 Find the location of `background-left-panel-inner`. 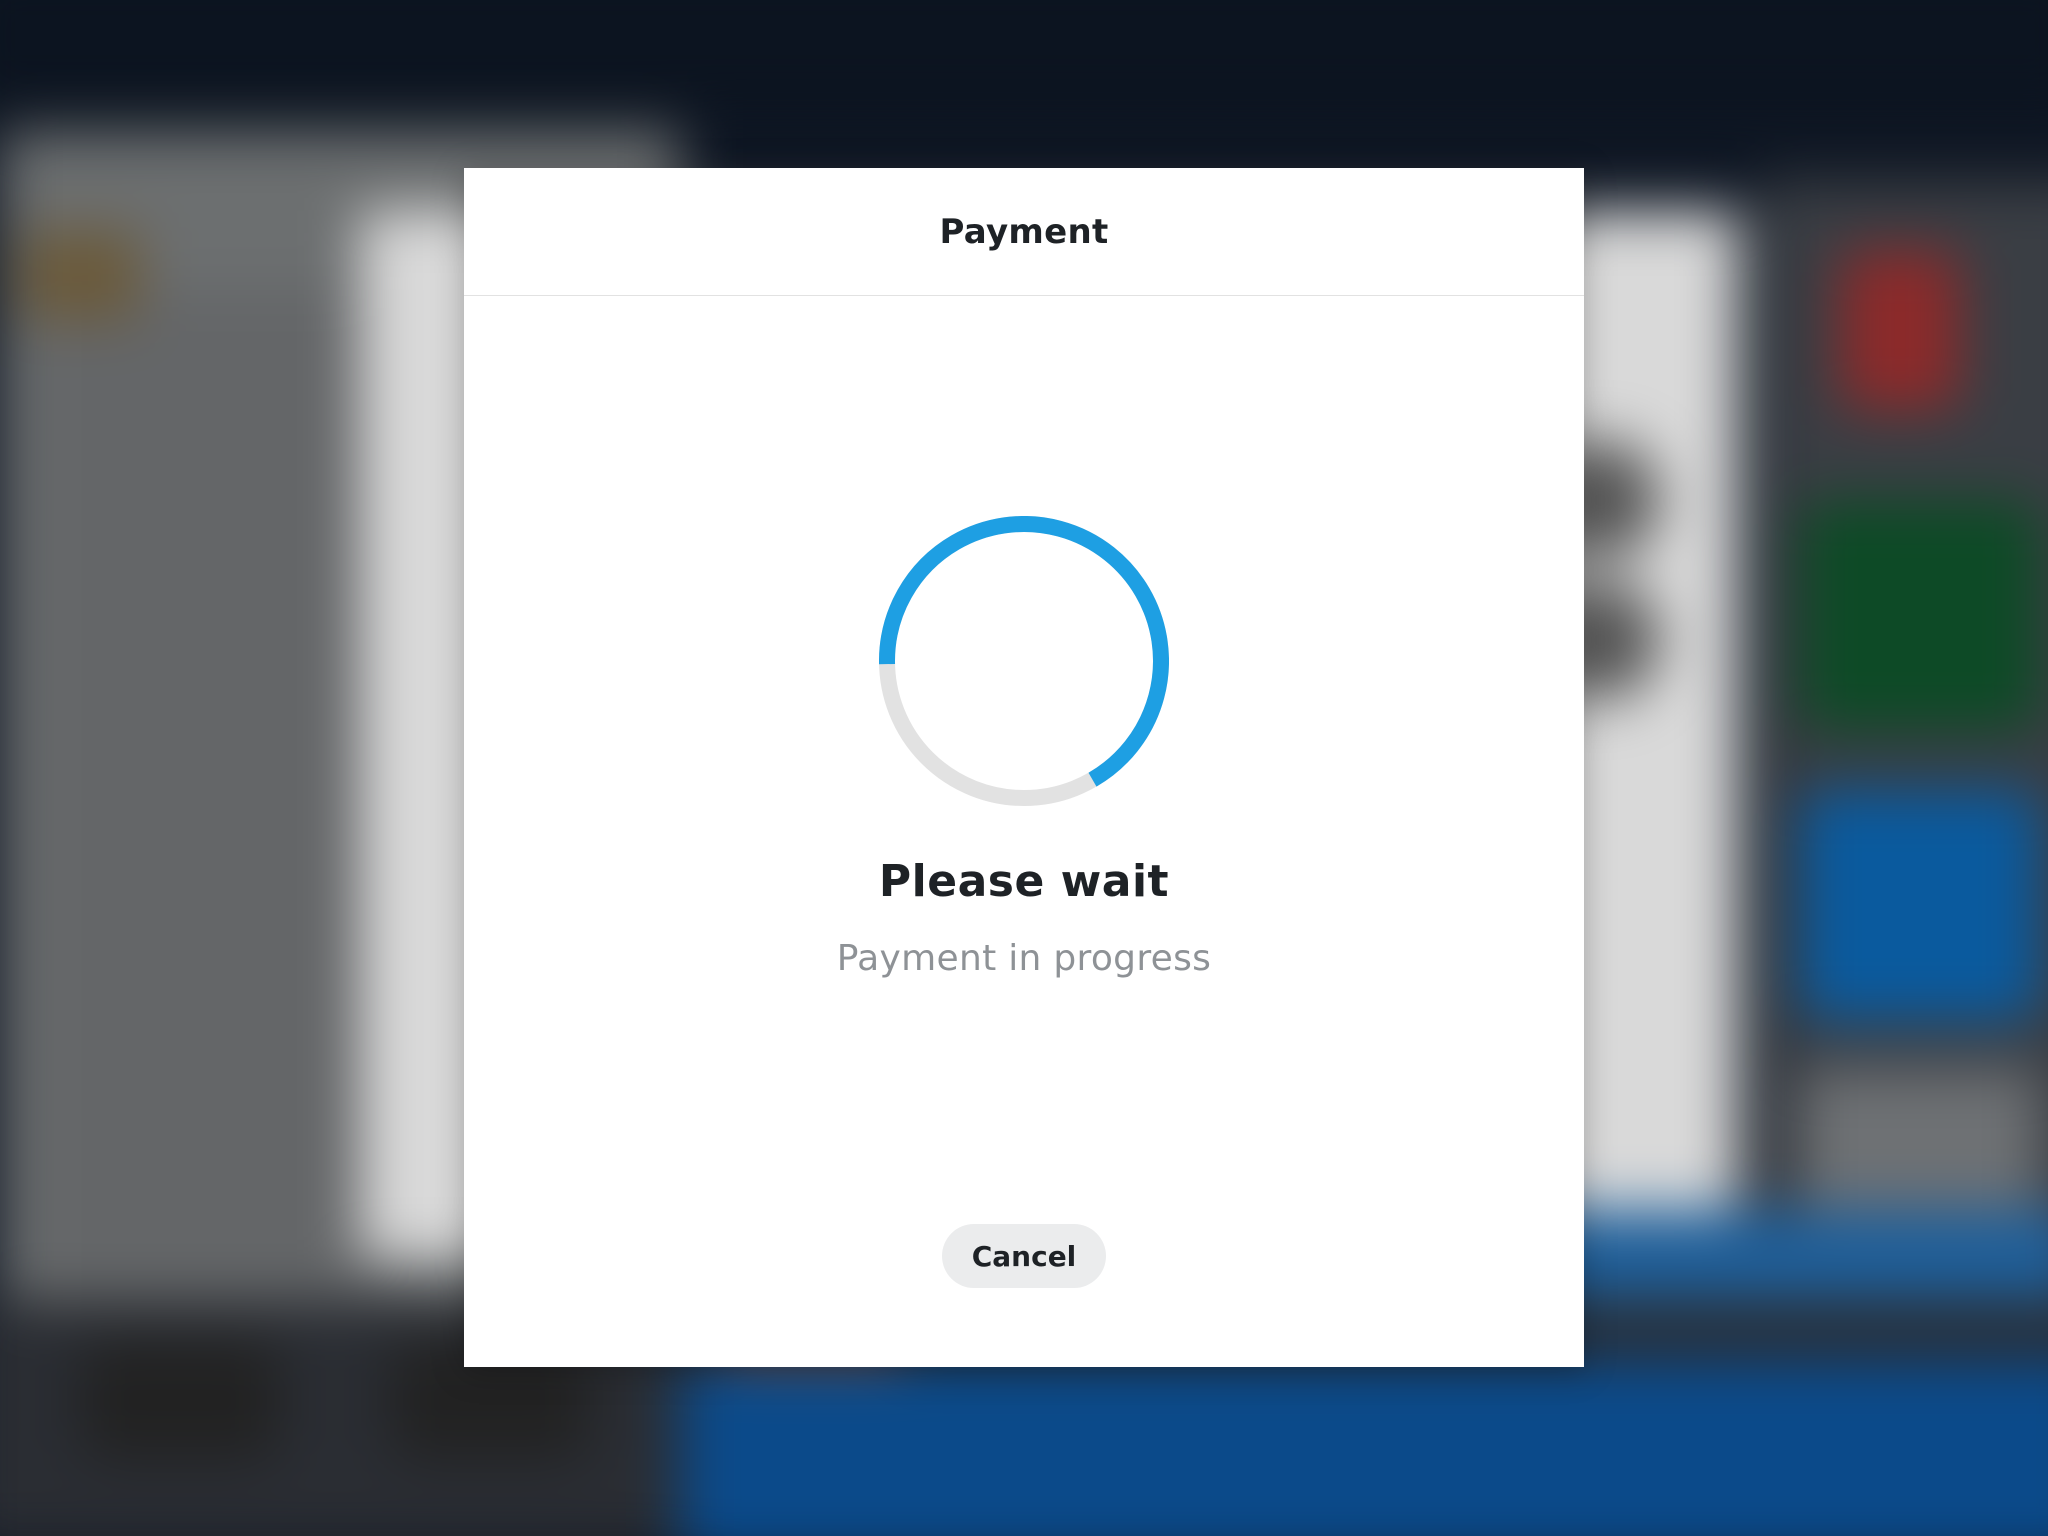

background-left-panel-inner is located at coordinates (220, 790).